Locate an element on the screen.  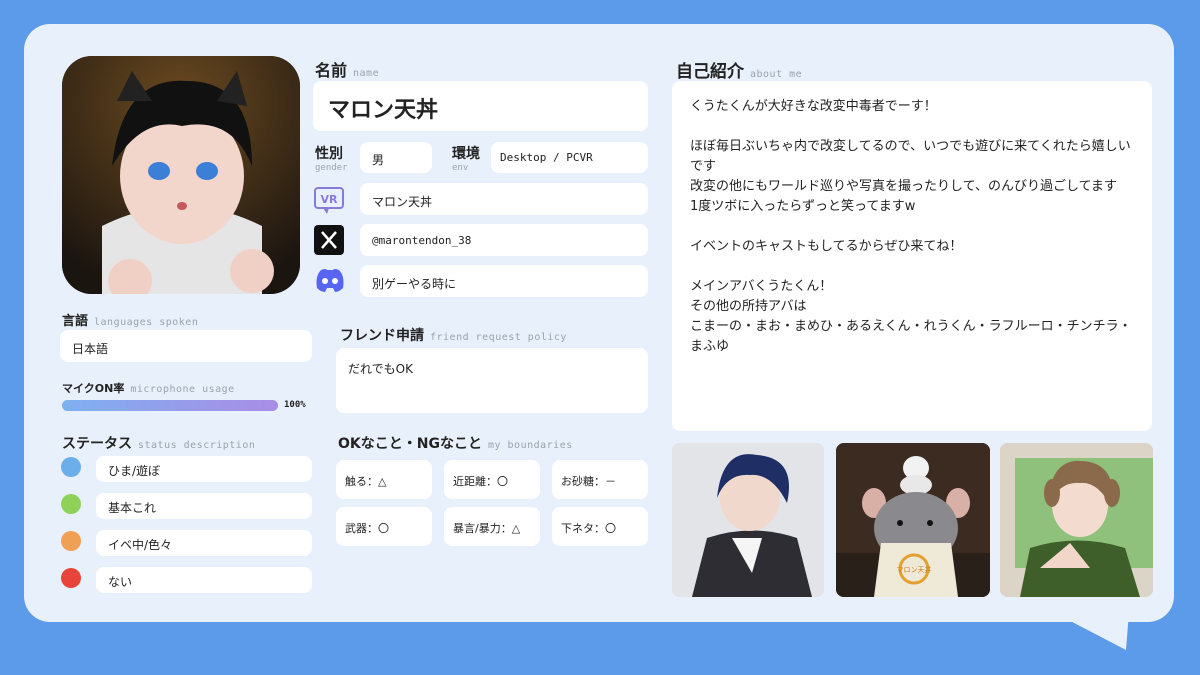
status-text: 基本これ is located at coordinates (132, 508).